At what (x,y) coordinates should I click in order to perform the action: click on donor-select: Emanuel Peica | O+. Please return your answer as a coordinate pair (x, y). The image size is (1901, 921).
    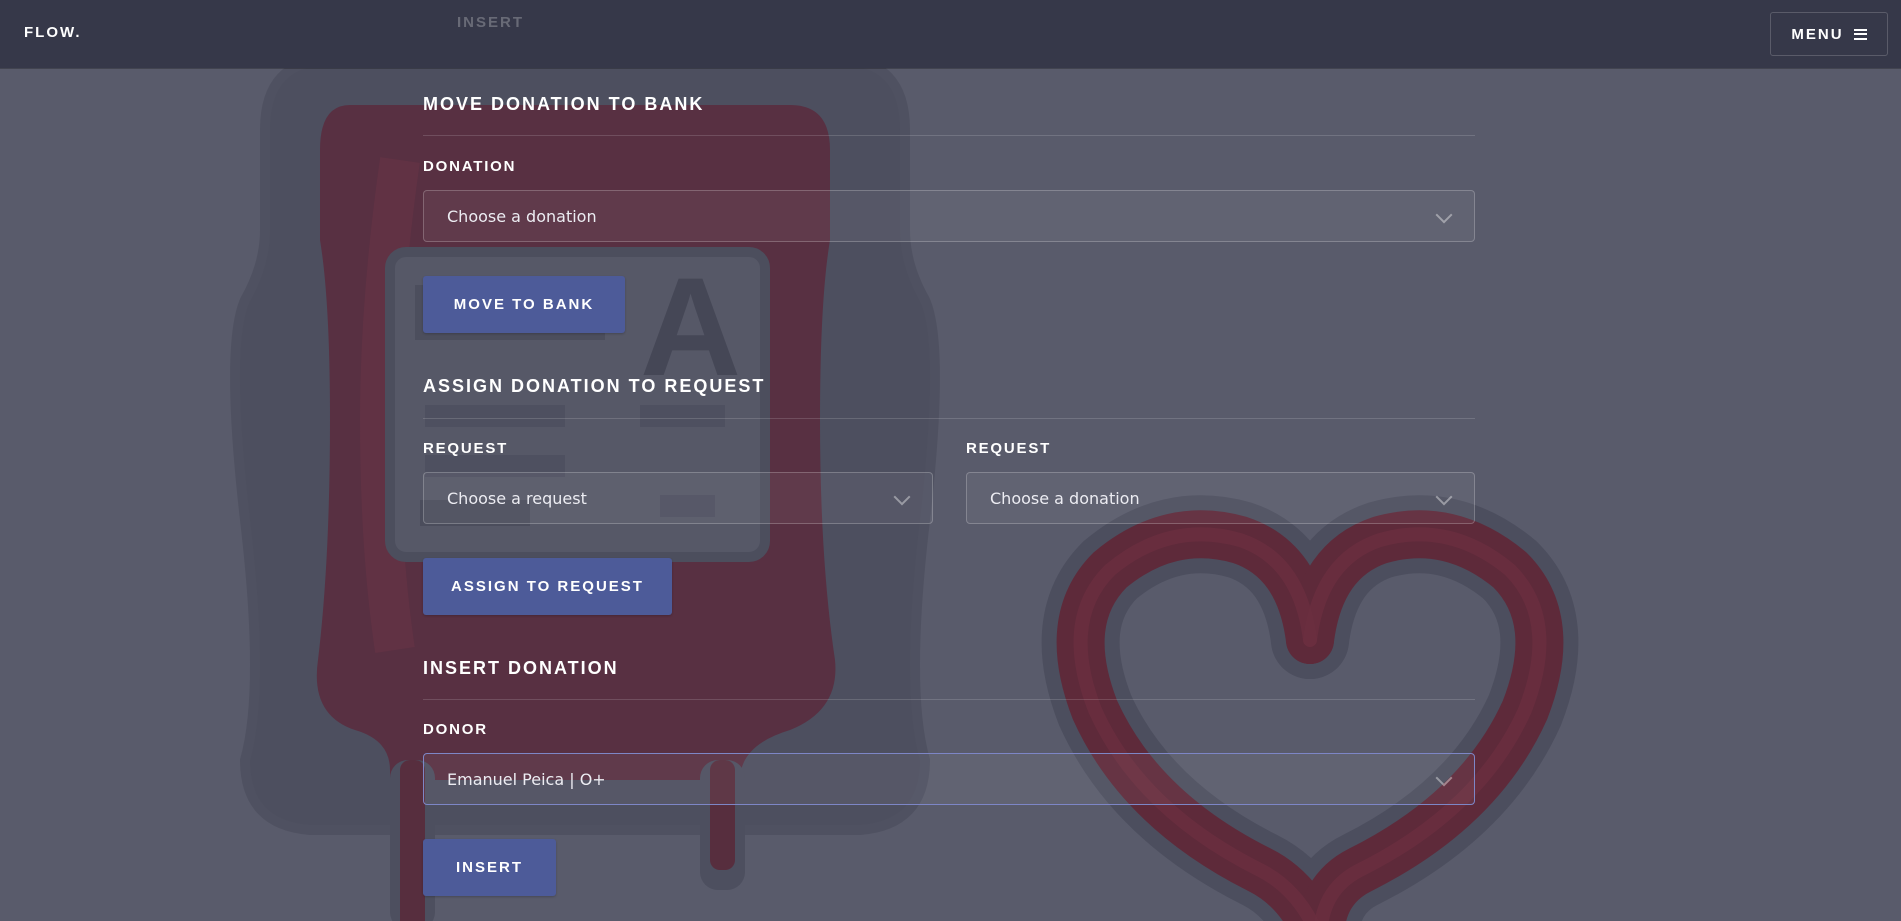
    Looking at the image, I should click on (949, 779).